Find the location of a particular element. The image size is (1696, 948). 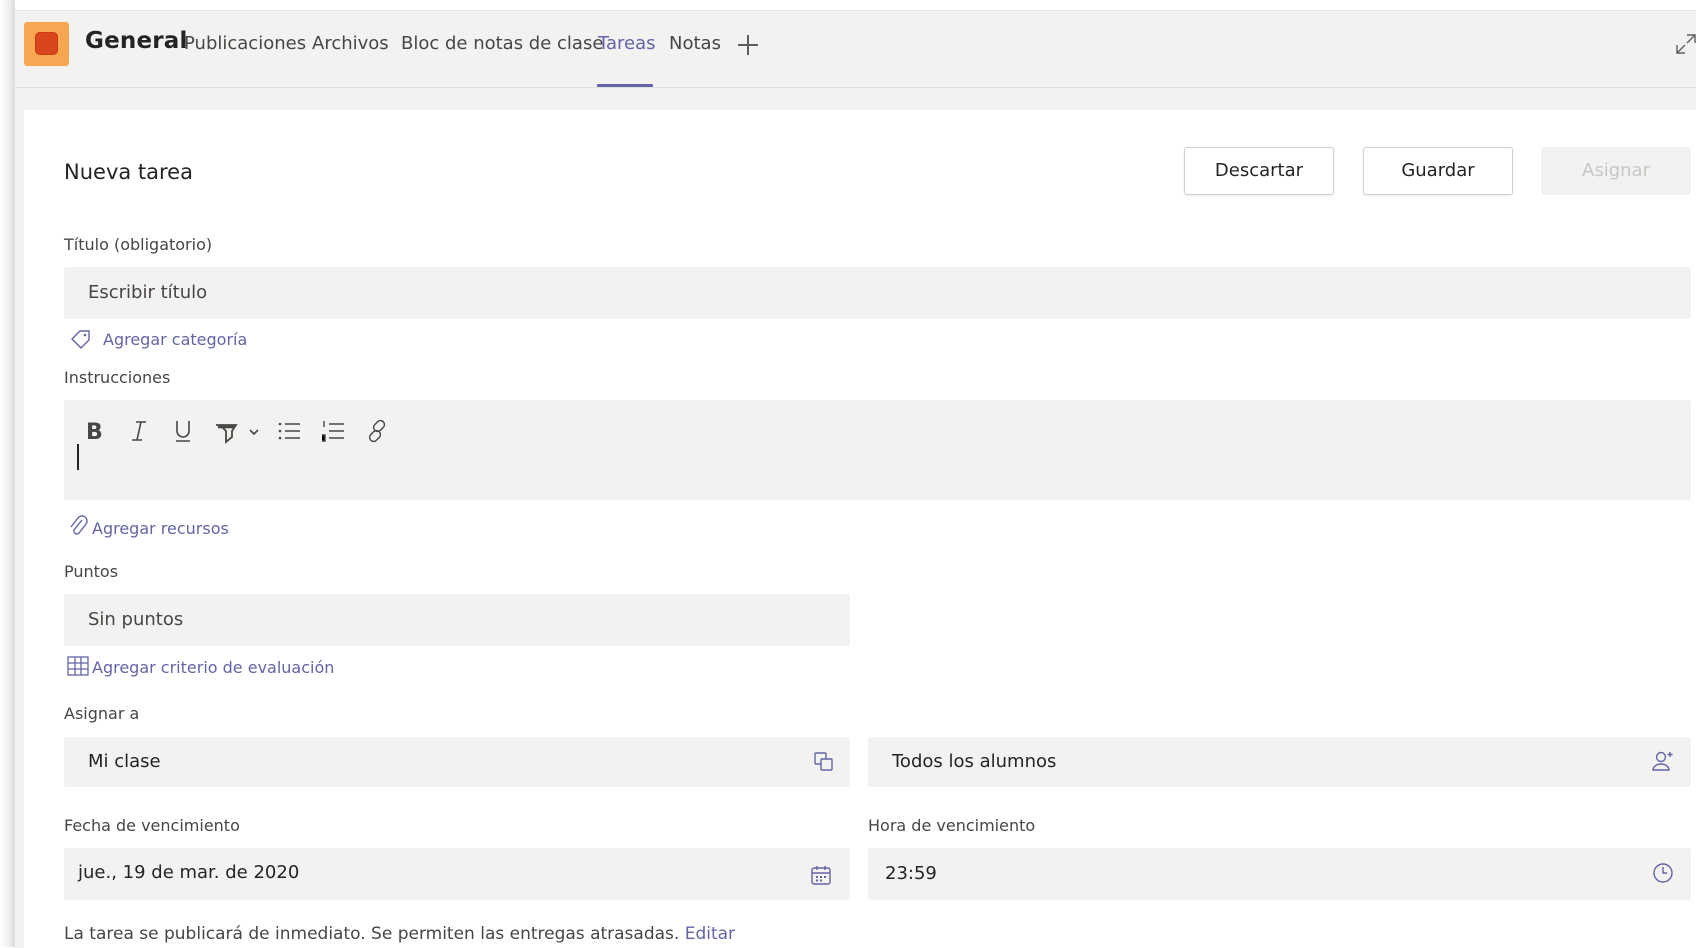

expand-icon is located at coordinates (1685, 44).